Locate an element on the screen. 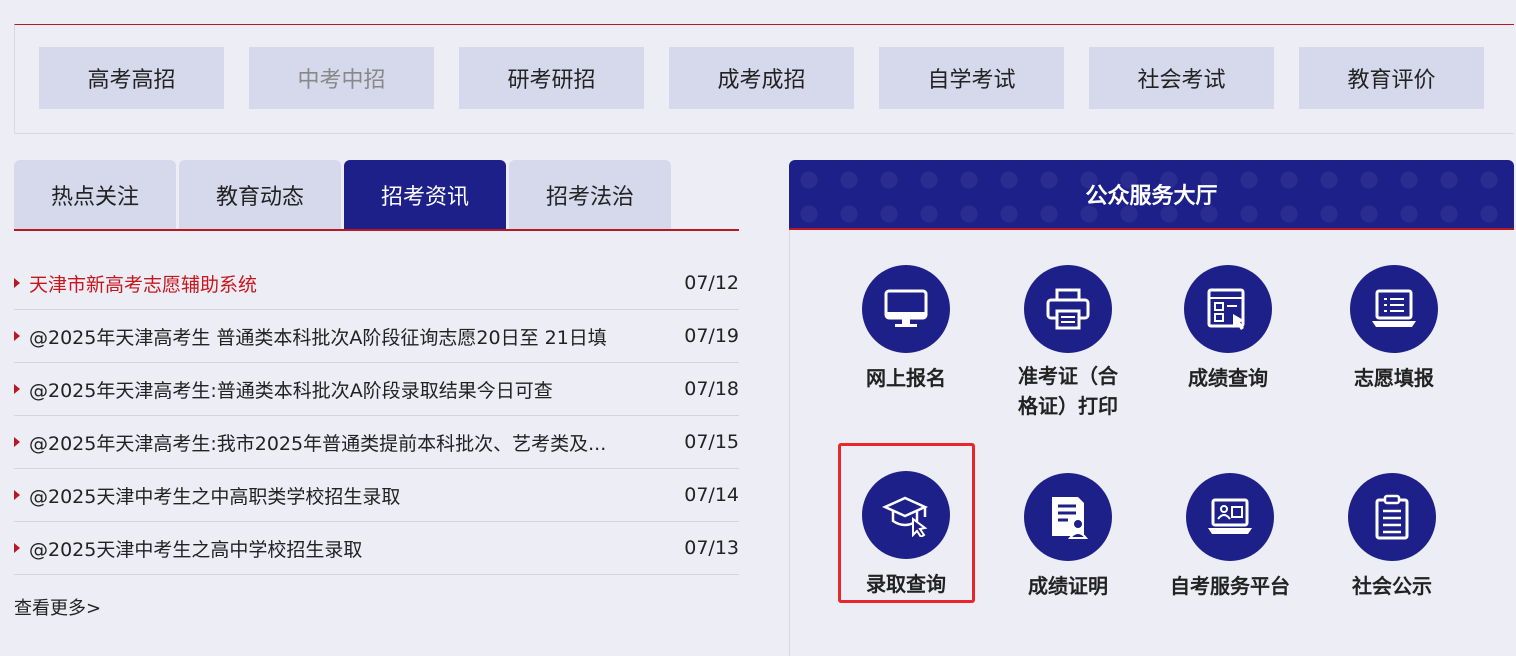  tab-exam-info: 招考资讯 is located at coordinates (425, 195).